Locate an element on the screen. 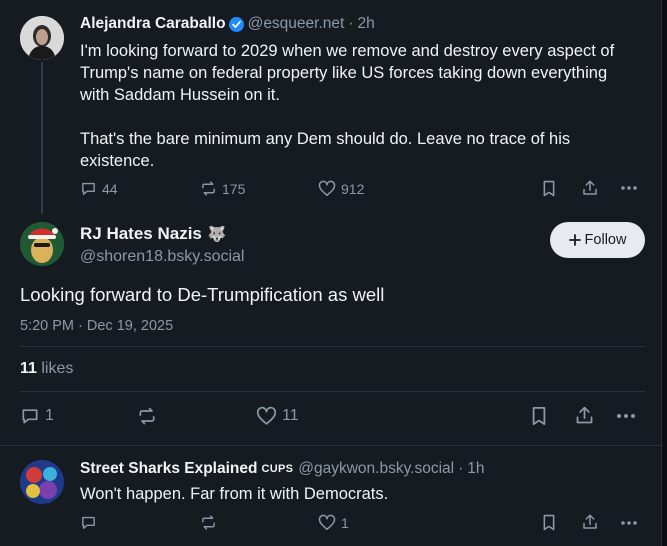  reply-count: 44 is located at coordinates (110, 188).